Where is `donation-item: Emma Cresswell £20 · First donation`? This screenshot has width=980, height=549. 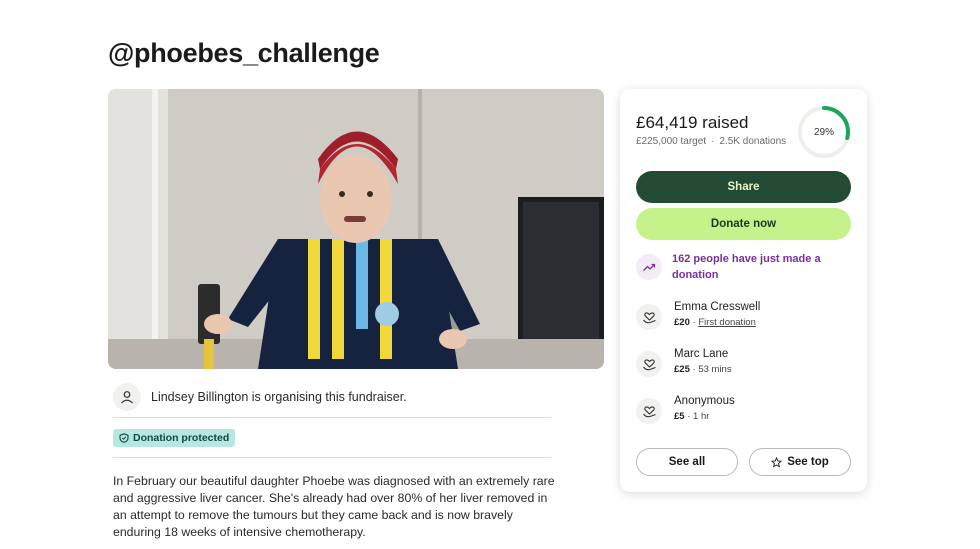
donation-item: Emma Cresswell £20 · First donation is located at coordinates (698, 315).